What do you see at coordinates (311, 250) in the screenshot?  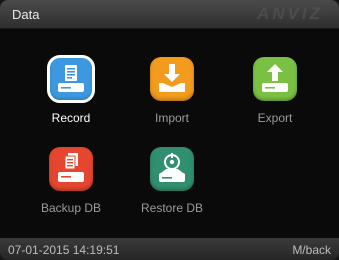 I see `back-hint: M/back` at bounding box center [311, 250].